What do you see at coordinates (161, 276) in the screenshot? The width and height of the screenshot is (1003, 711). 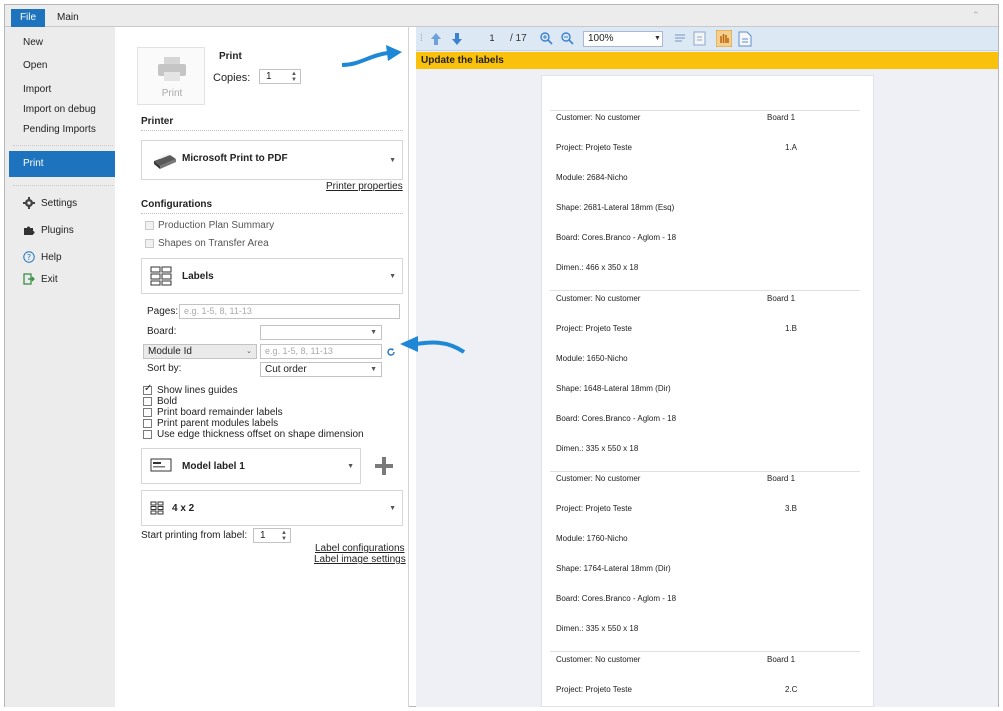 I see `labels-grid-icon` at bounding box center [161, 276].